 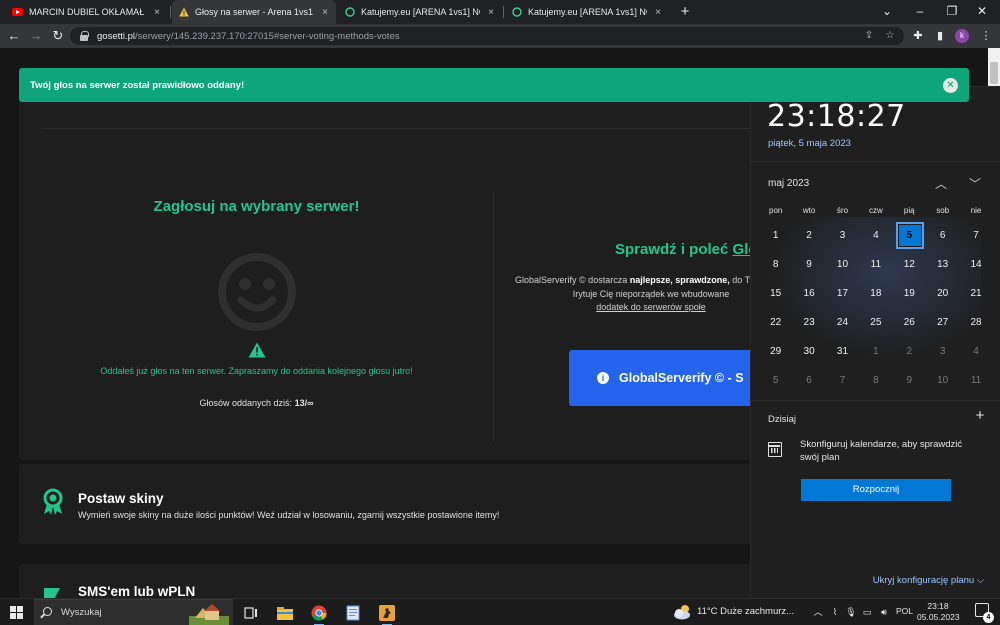 I want to click on profile-avatar: k, so click(x=962, y=36).